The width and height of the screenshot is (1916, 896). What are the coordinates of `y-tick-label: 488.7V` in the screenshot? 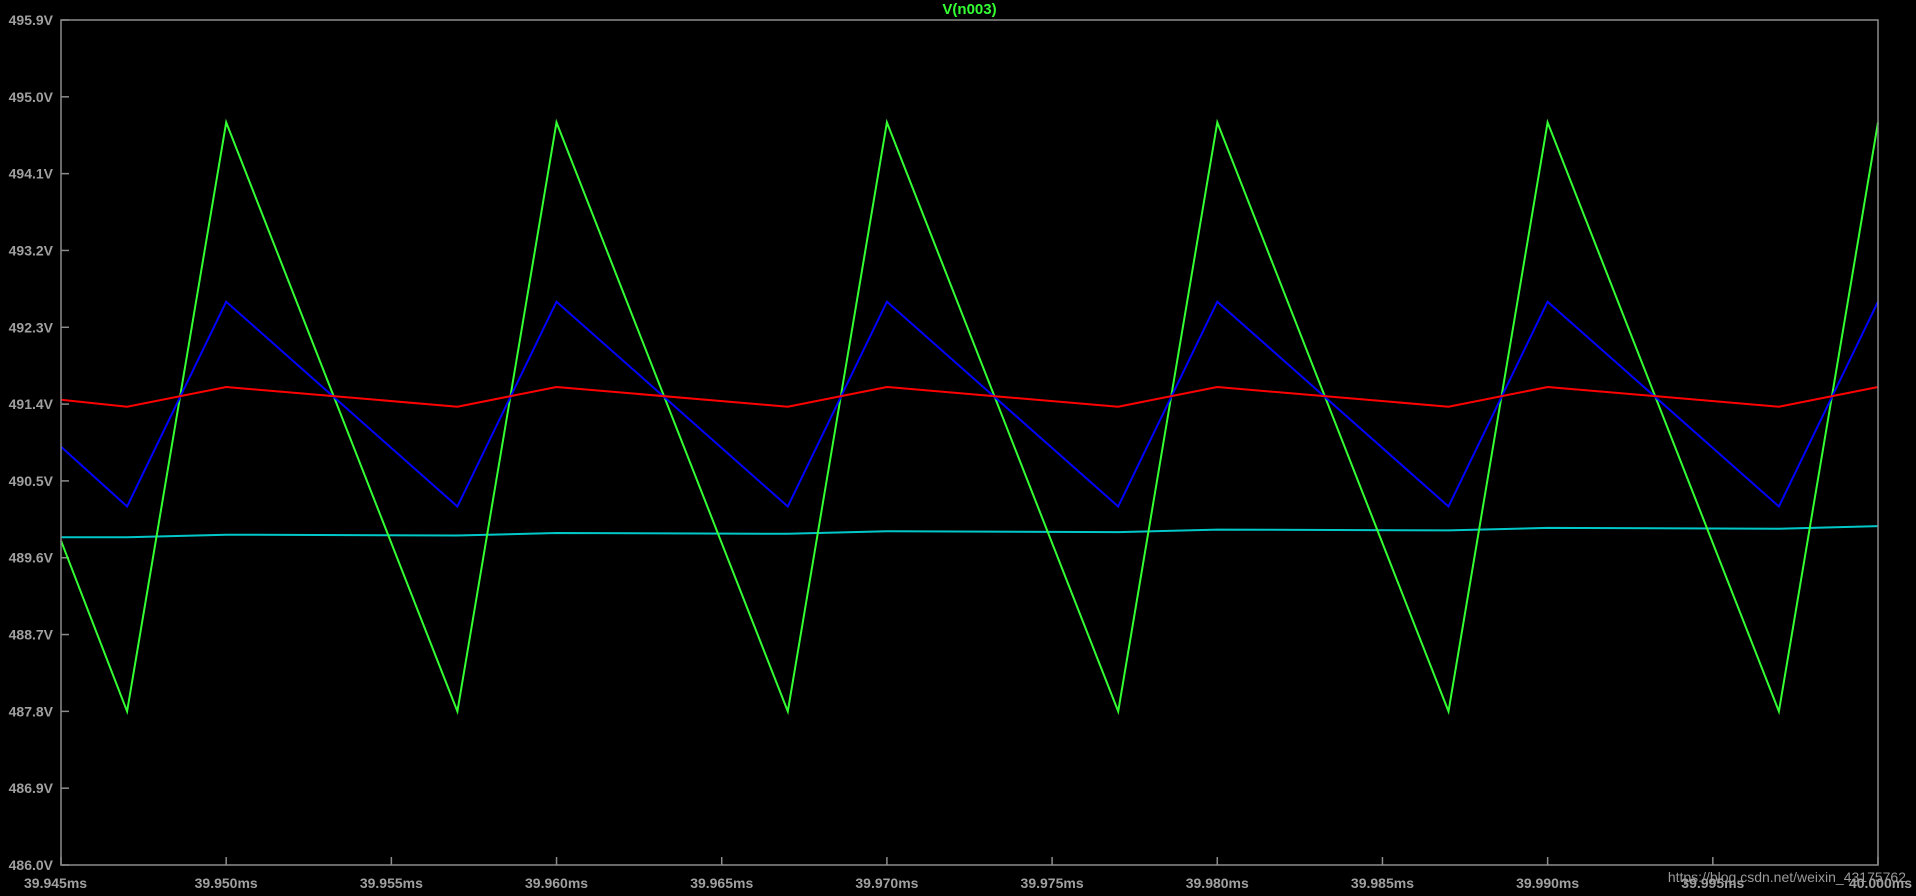 It's located at (31, 635).